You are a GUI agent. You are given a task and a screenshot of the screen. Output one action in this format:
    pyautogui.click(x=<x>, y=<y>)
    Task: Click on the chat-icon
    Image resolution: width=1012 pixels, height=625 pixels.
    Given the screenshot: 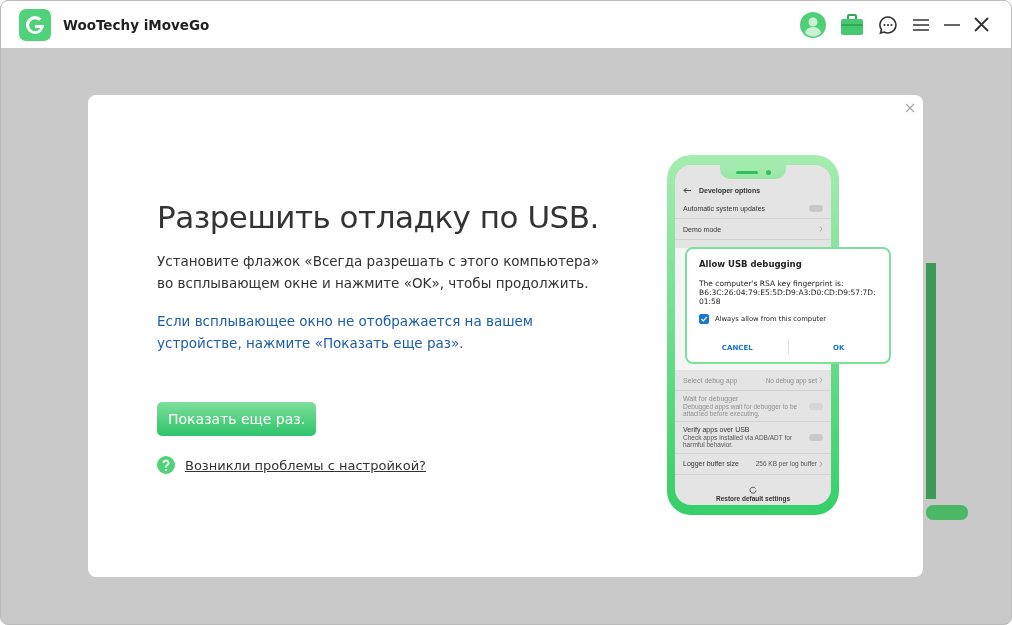 What is the action you would take?
    pyautogui.click(x=888, y=24)
    